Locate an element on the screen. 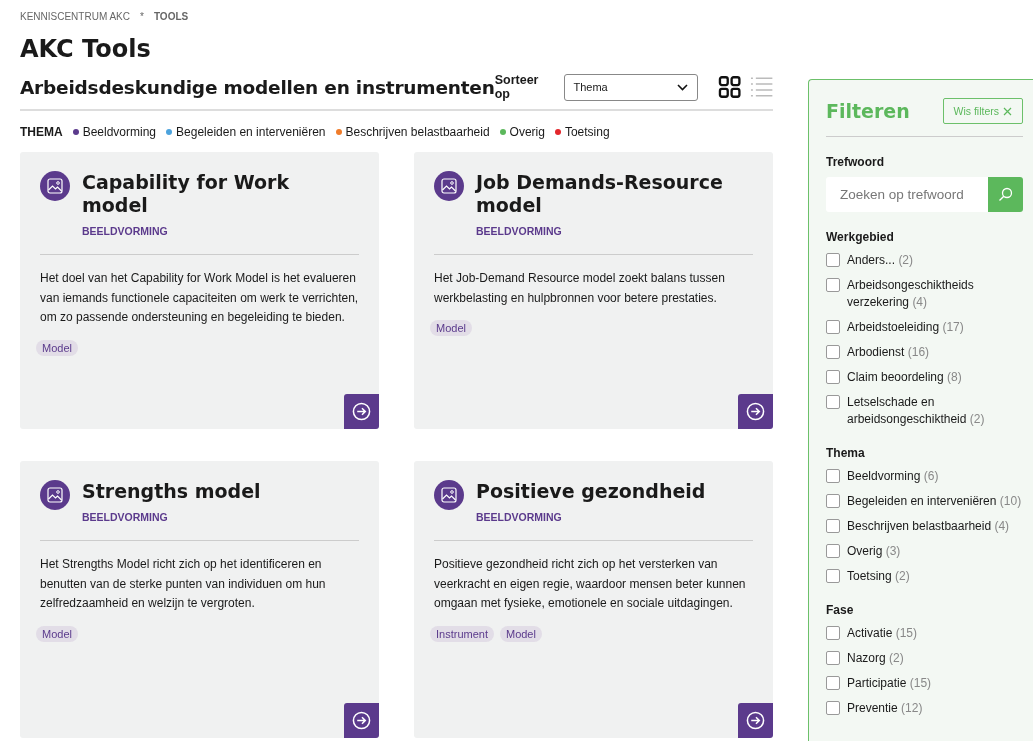  filter-option: Letselschade en arbeidsongeschiktheid (2) is located at coordinates (935, 411).